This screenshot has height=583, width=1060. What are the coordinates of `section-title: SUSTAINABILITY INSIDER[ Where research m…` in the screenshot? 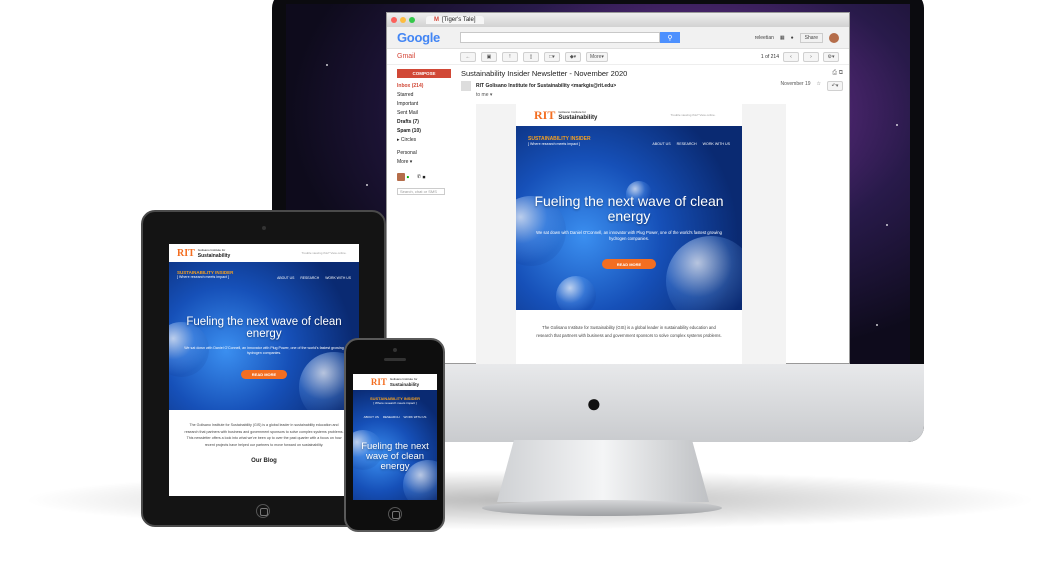 It's located at (559, 141).